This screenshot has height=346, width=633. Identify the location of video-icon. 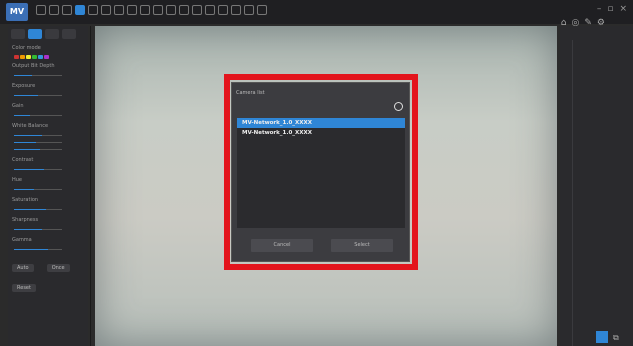
(262, 10).